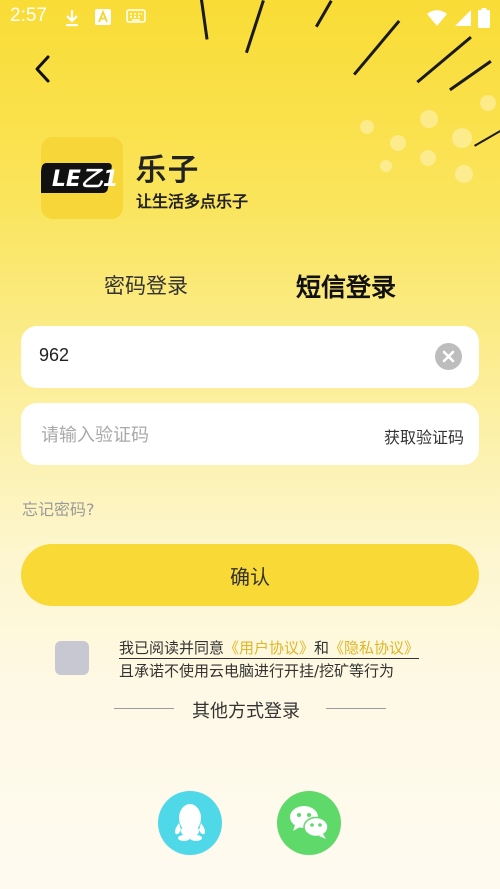  What do you see at coordinates (72, 20) in the screenshot?
I see `download-icon` at bounding box center [72, 20].